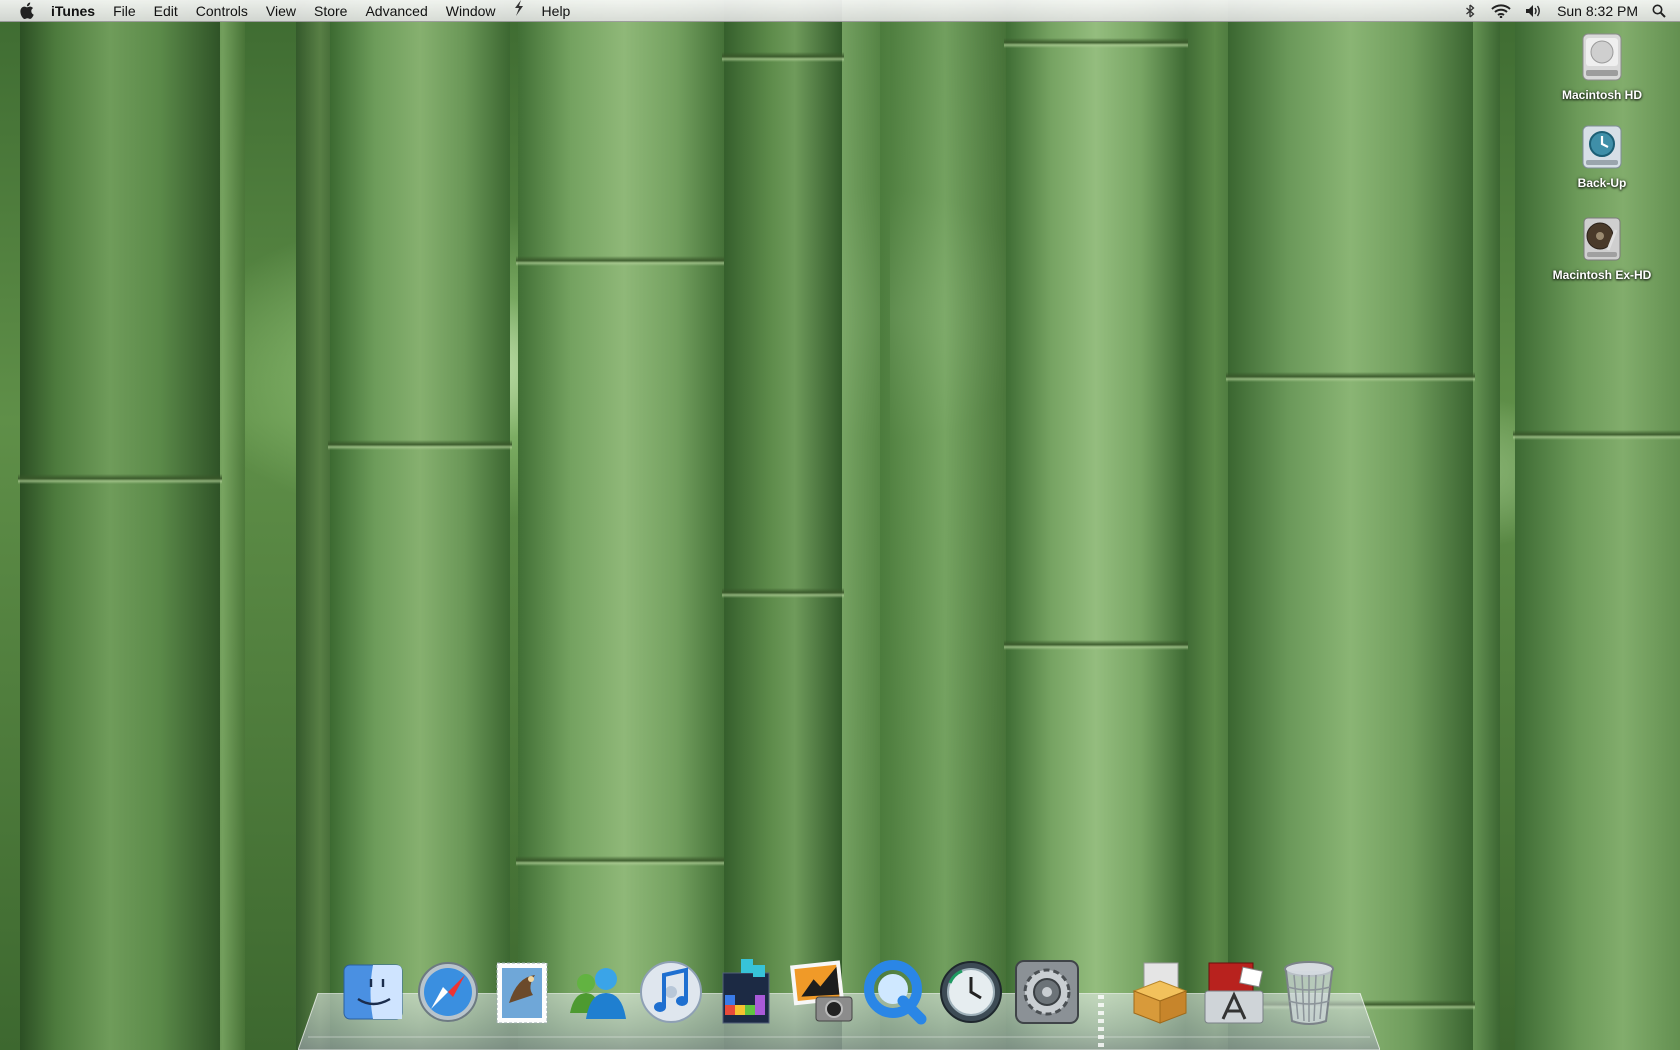 This screenshot has width=1680, height=1050. What do you see at coordinates (166, 11) in the screenshot?
I see `menu-edit: Edit` at bounding box center [166, 11].